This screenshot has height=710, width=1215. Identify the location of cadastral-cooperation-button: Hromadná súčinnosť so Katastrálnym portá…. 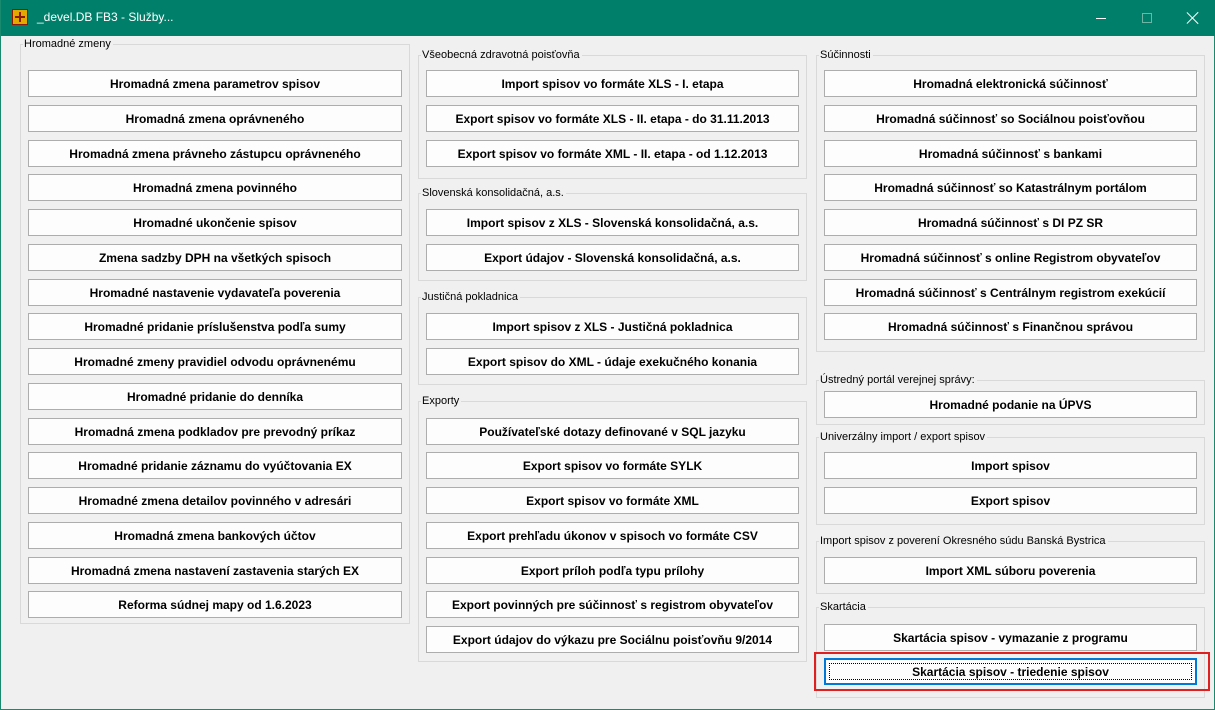
(1010, 187).